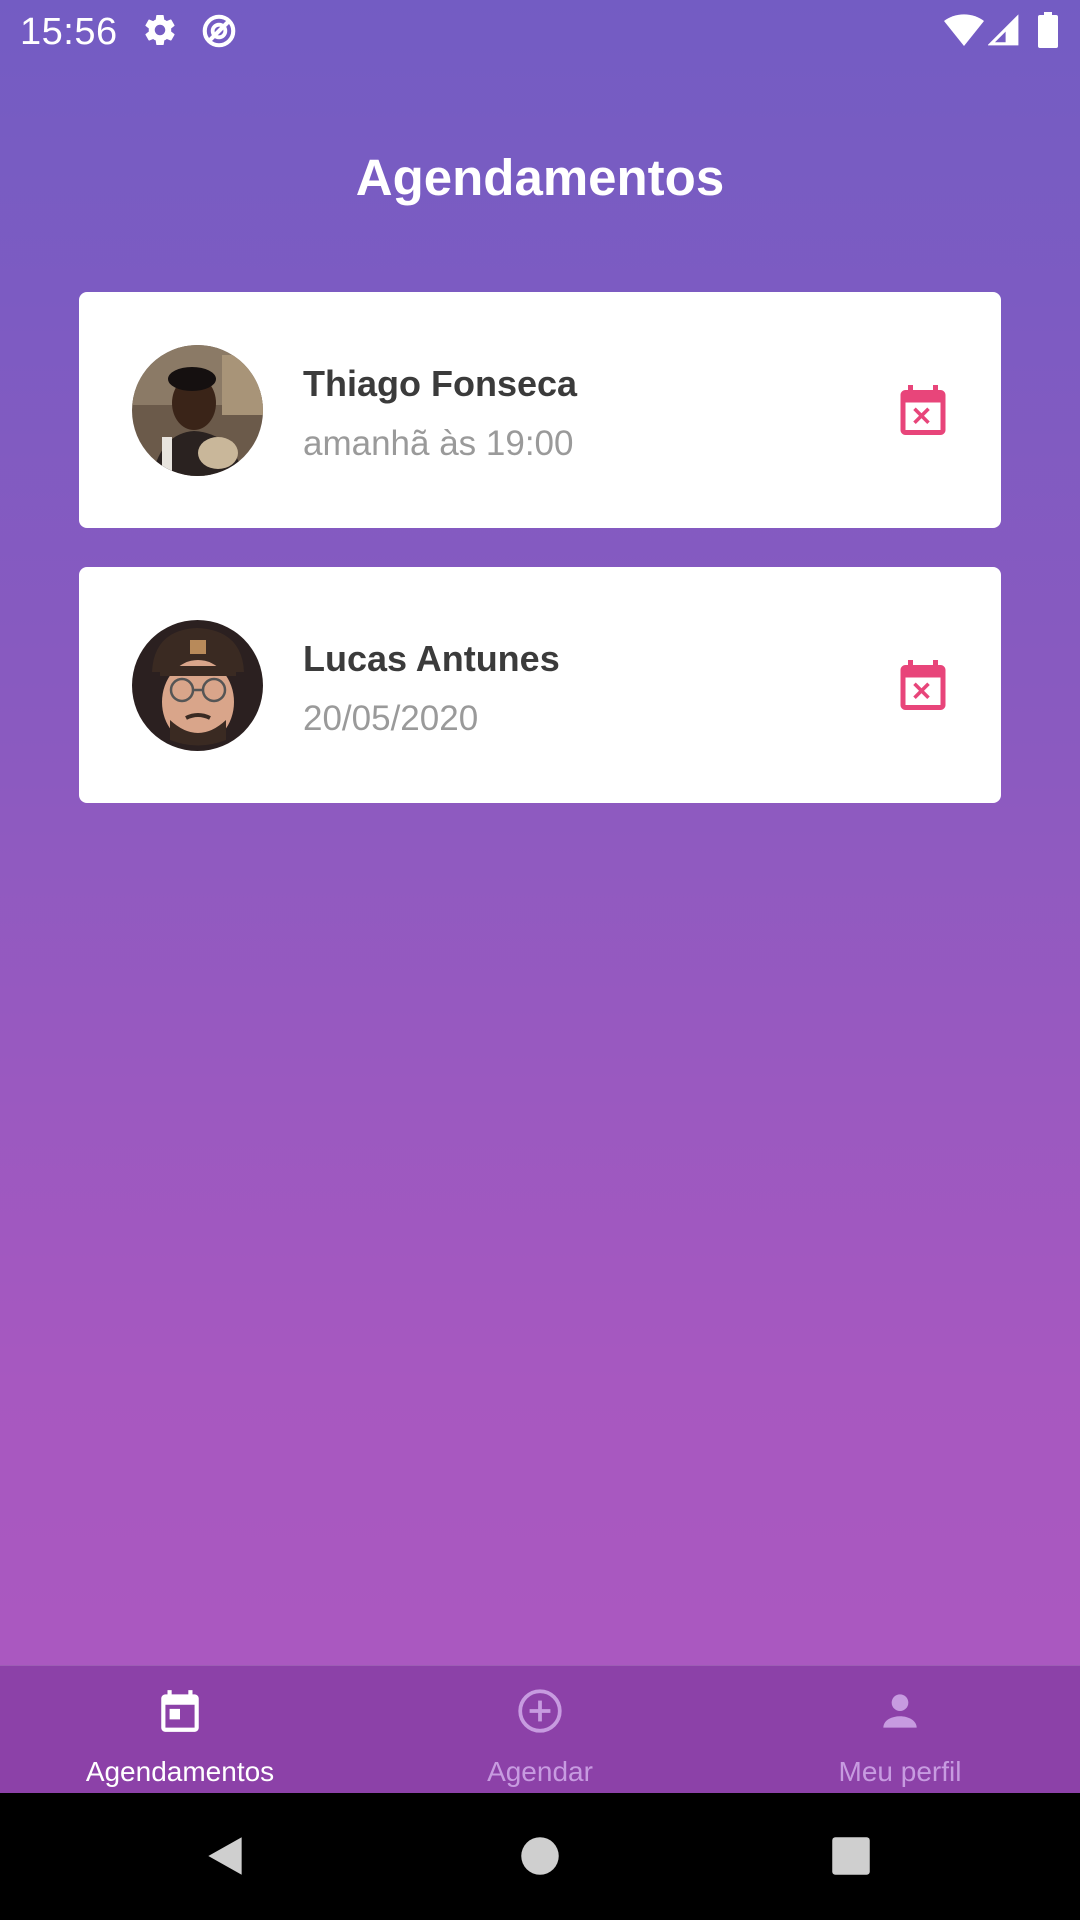 This screenshot has height=1920, width=1080. What do you see at coordinates (964, 33) in the screenshot?
I see `wifi-icon` at bounding box center [964, 33].